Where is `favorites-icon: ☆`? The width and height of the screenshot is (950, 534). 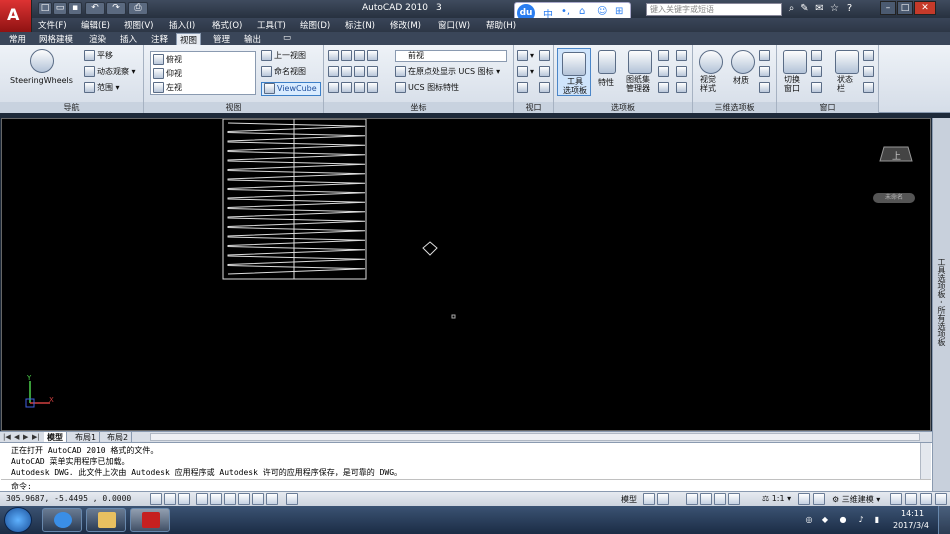 favorites-icon: ☆ is located at coordinates (834, 8).